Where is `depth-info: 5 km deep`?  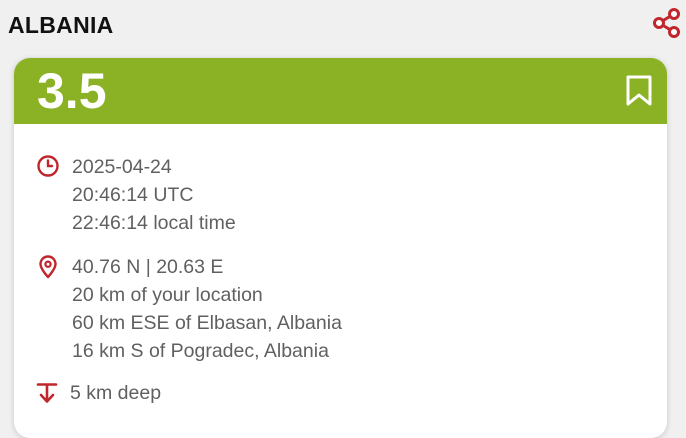 depth-info: 5 km deep is located at coordinates (115, 393).